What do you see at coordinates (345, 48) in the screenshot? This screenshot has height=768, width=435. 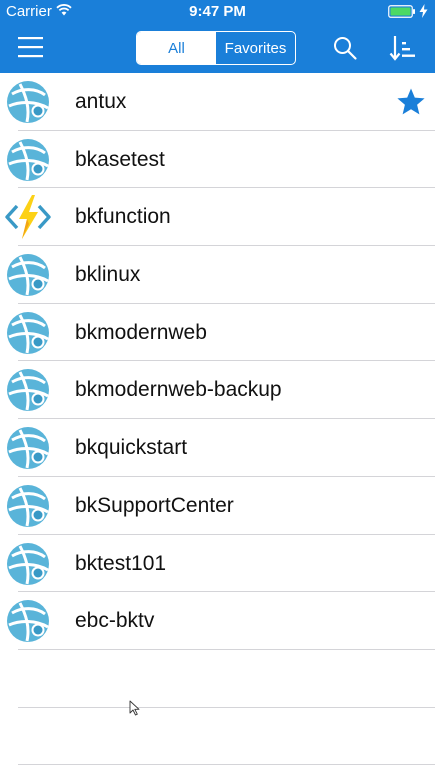 I see `search-icon` at bounding box center [345, 48].